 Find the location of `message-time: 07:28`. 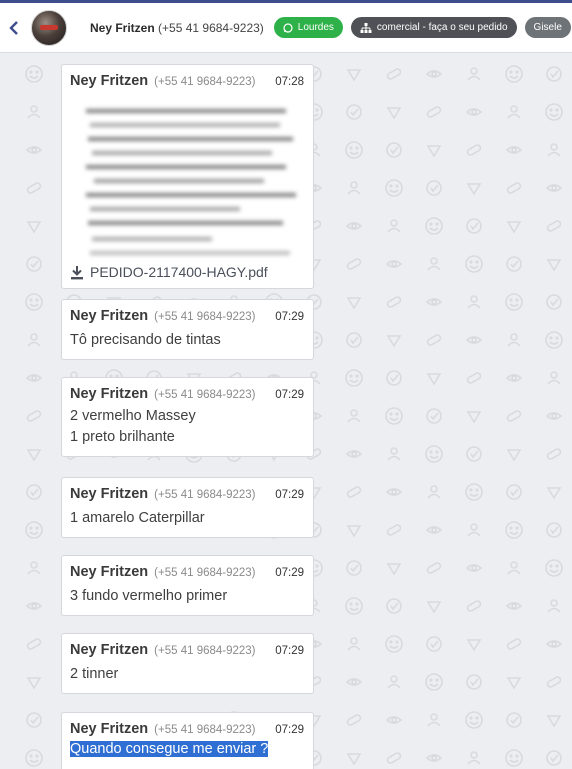

message-time: 07:28 is located at coordinates (289, 82).